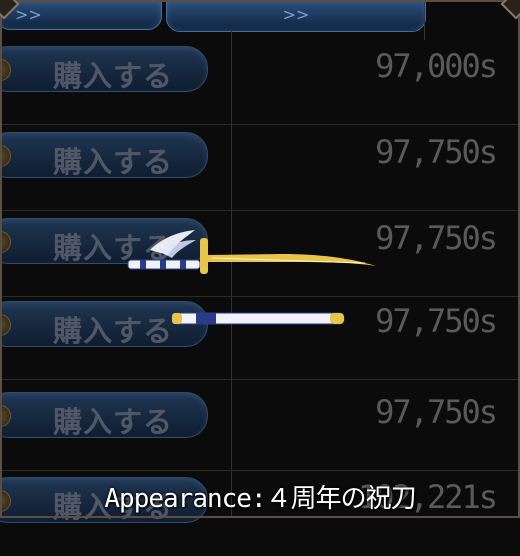 The height and width of the screenshot is (556, 520). I want to click on tab-1-label: >>, so click(28, 14).